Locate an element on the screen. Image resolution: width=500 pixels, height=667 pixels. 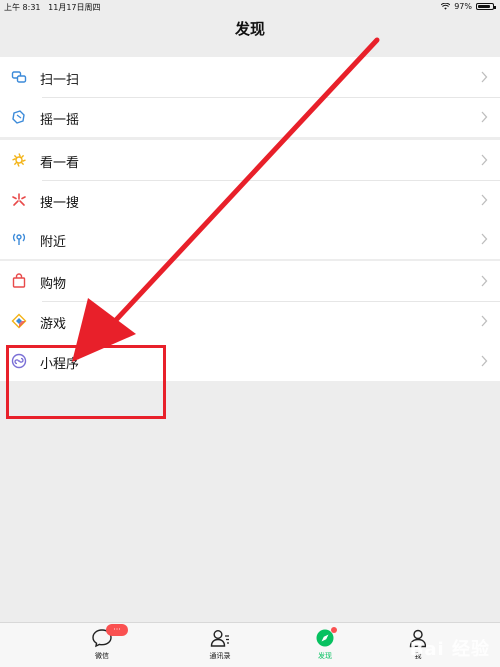
status-time: 上午 8:31 is located at coordinates (22, 7).